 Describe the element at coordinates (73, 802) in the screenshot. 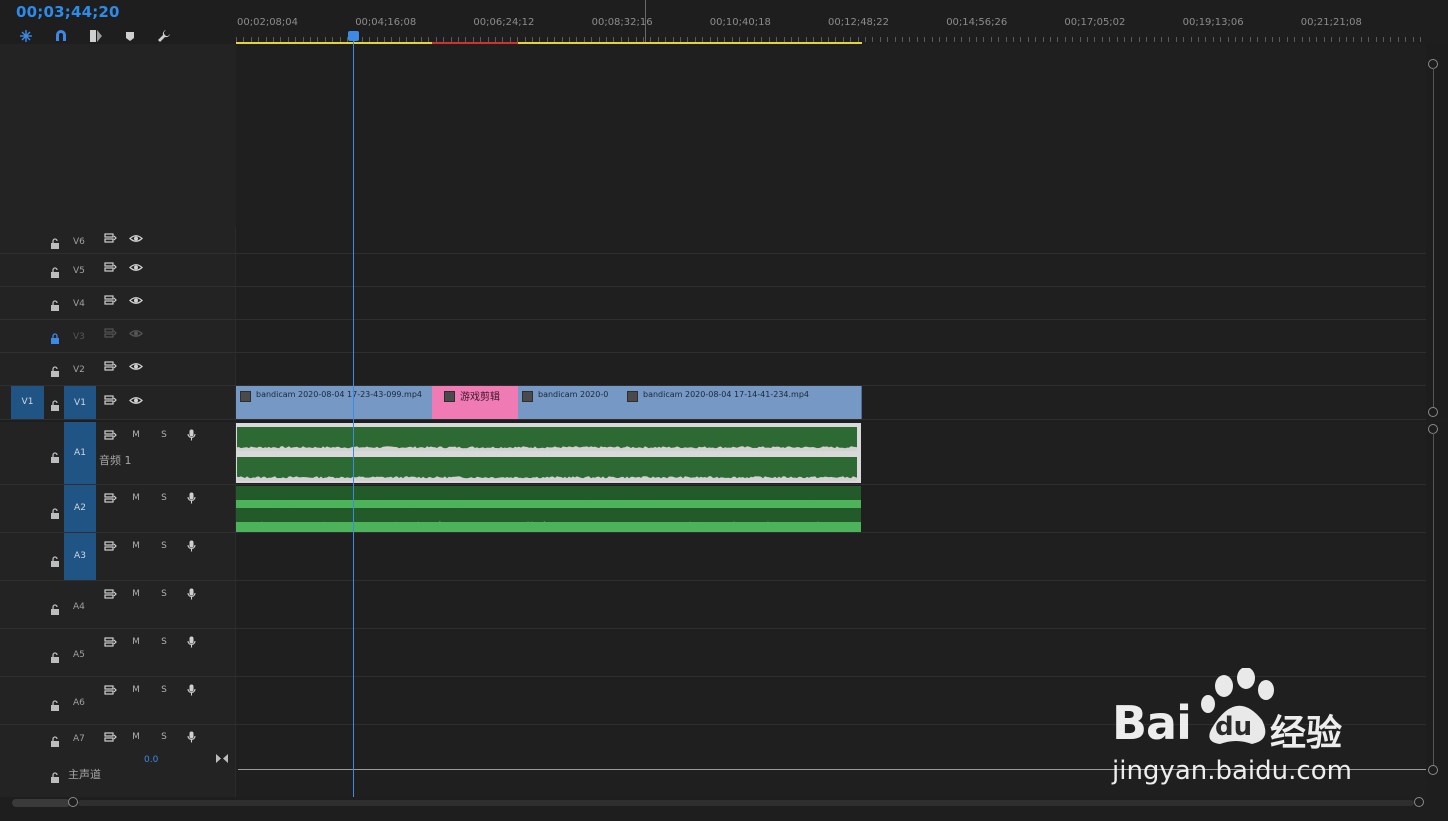

I see `zoom-knob-left` at that location.